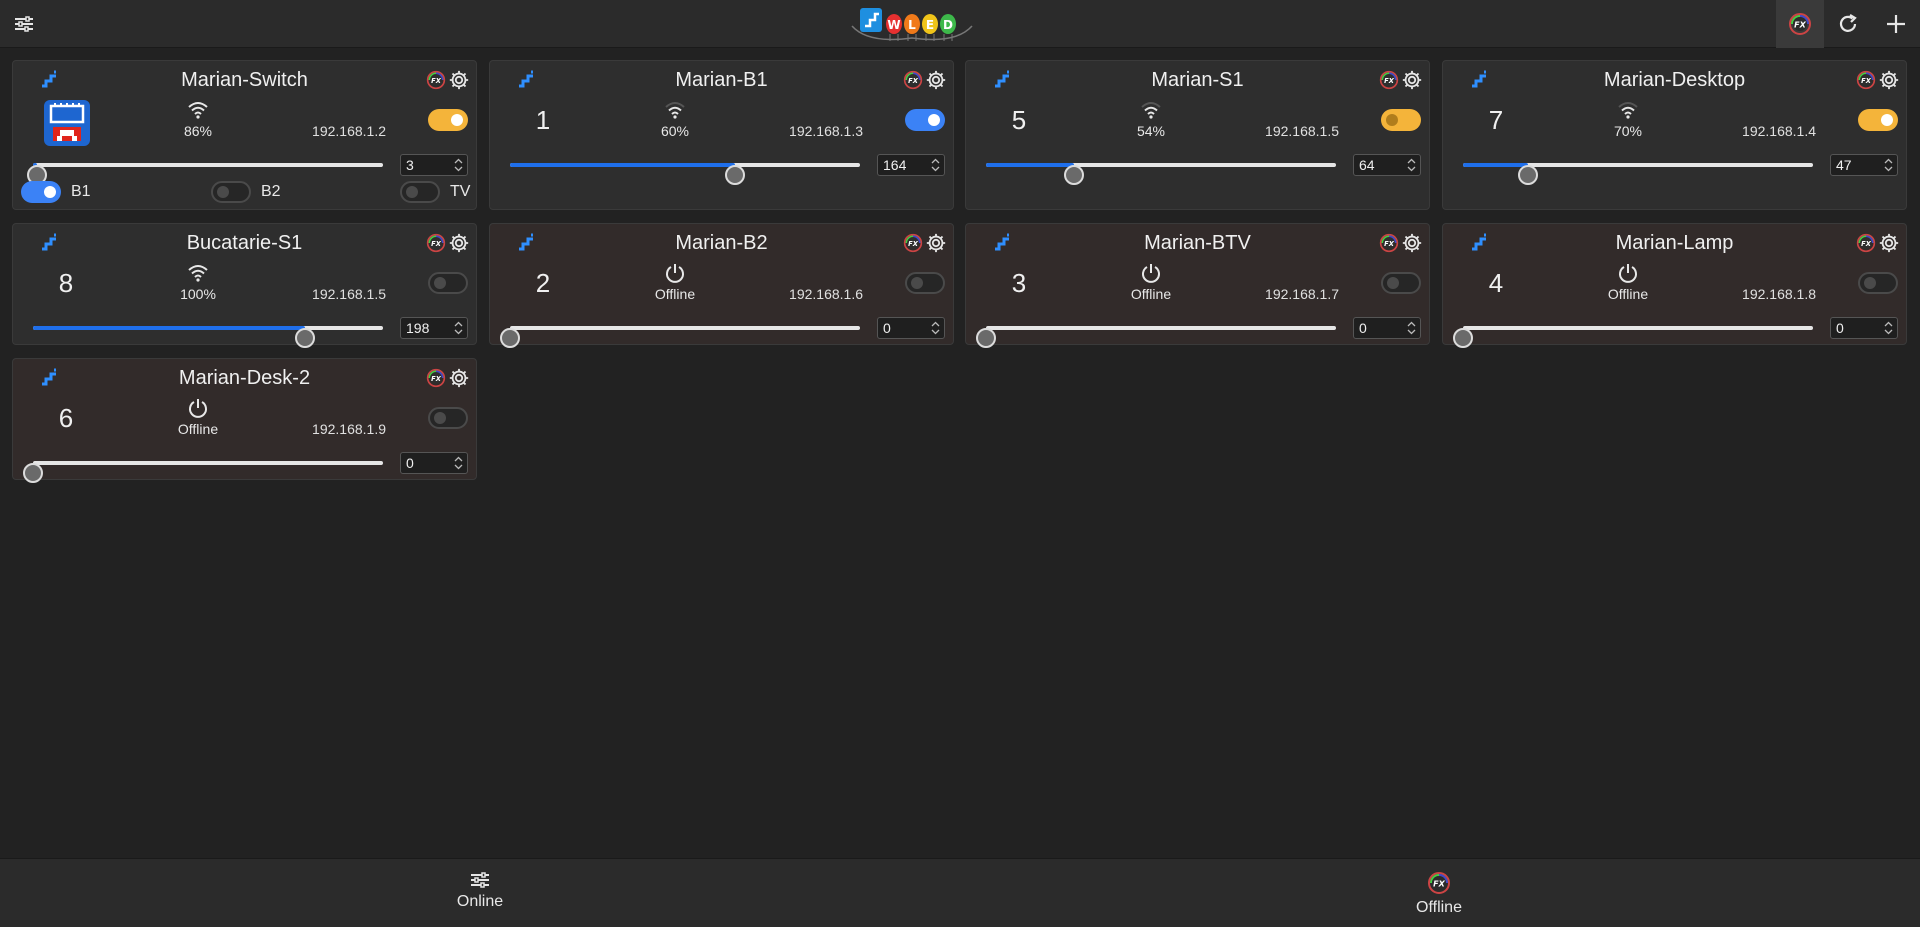 This screenshot has width=1920, height=927. What do you see at coordinates (930, 25) in the screenshot?
I see `svg-text: E` at bounding box center [930, 25].